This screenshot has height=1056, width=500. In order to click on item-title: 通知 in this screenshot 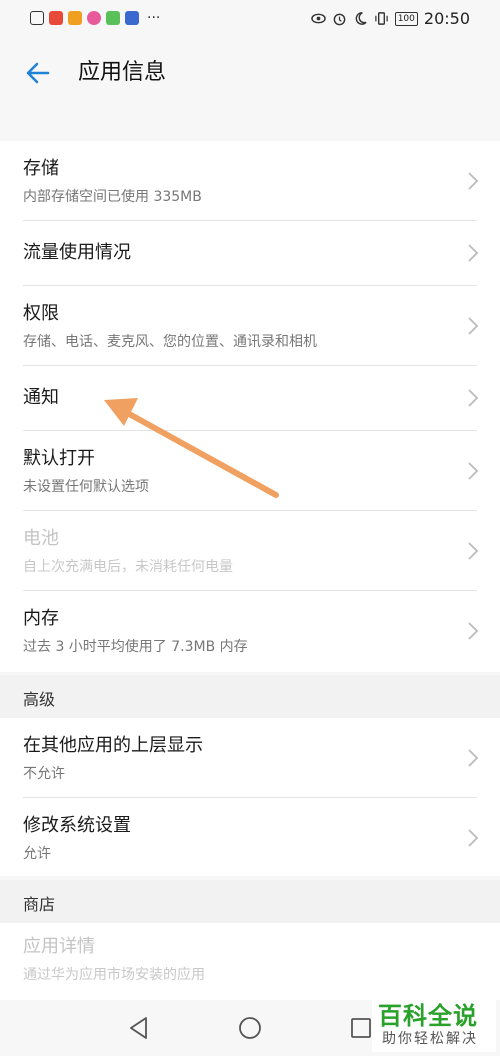, I will do `click(41, 397)`.